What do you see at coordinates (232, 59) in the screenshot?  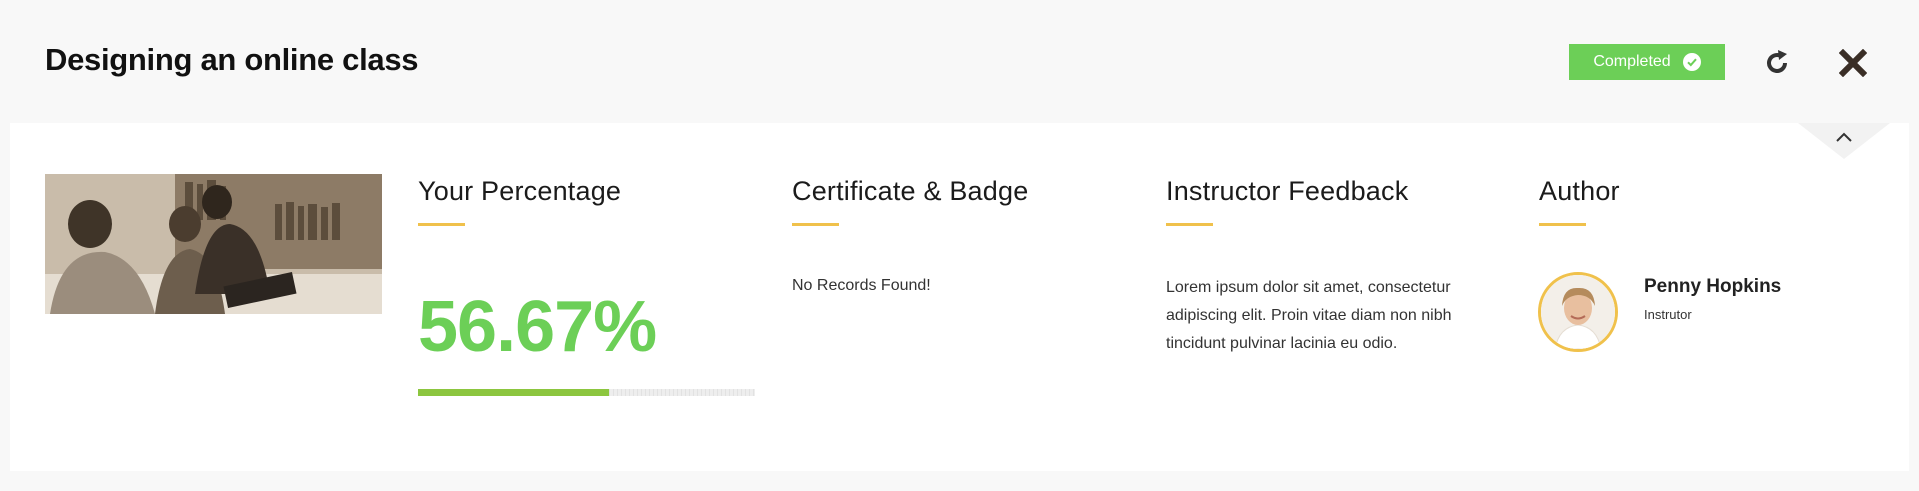 I see `page-title: Designing an online class` at bounding box center [232, 59].